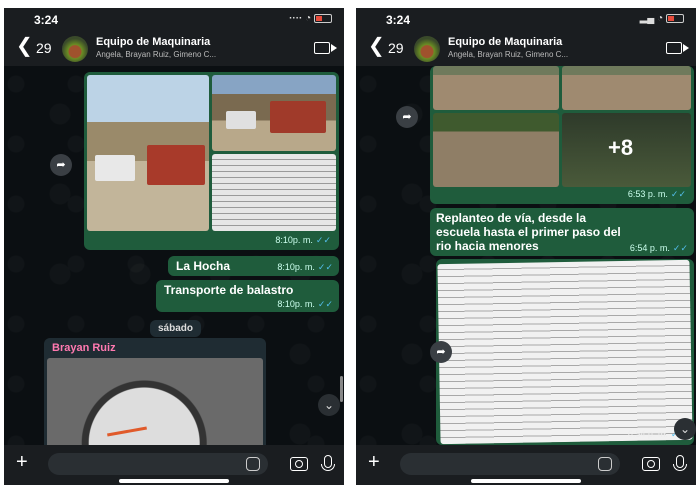 Image resolution: width=696 pixels, height=485 pixels. I want to click on incoming-photo-gauge, so click(155, 408).